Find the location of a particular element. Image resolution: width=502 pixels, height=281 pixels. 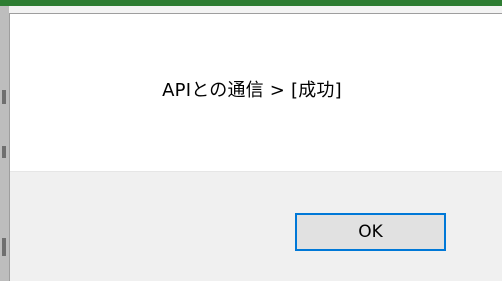

dialog-message: APIとの通信 > [成功] is located at coordinates (252, 90).